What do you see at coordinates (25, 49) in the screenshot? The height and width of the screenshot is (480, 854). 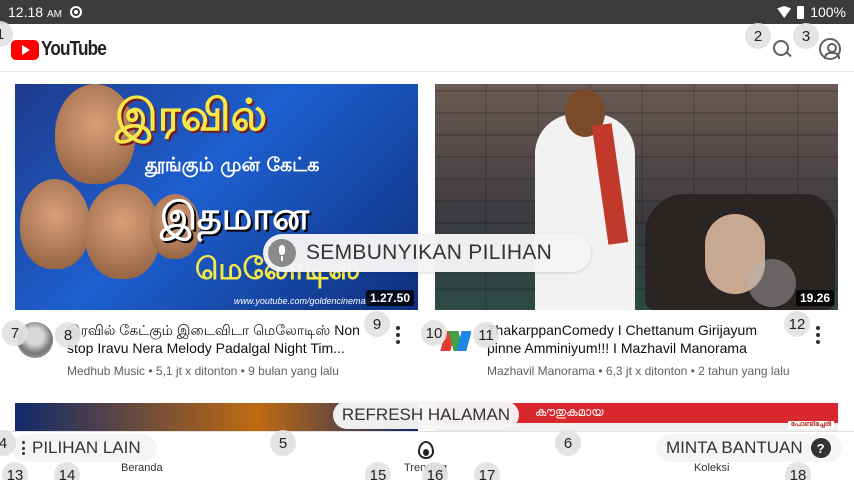 I see `youtube-play-icon` at bounding box center [25, 49].